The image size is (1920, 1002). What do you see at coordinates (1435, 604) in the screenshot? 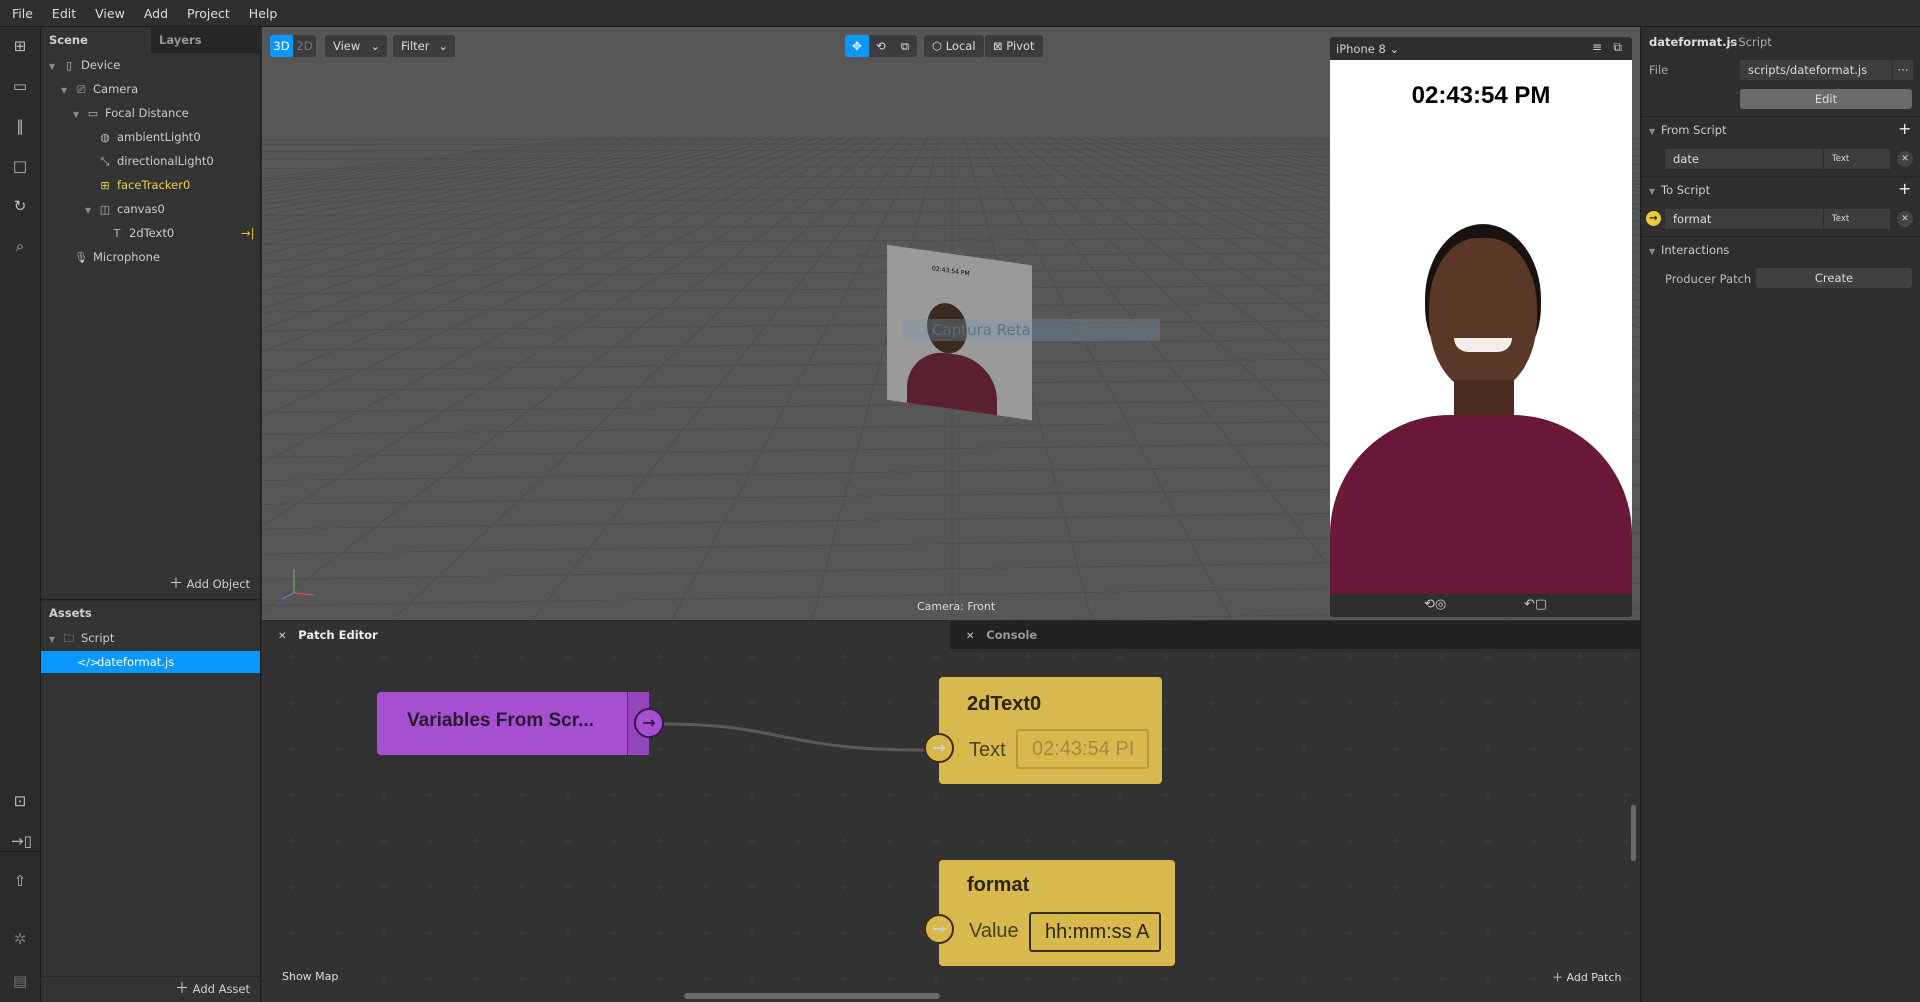
I see `switch-camera-icon: ⟲◎` at bounding box center [1435, 604].